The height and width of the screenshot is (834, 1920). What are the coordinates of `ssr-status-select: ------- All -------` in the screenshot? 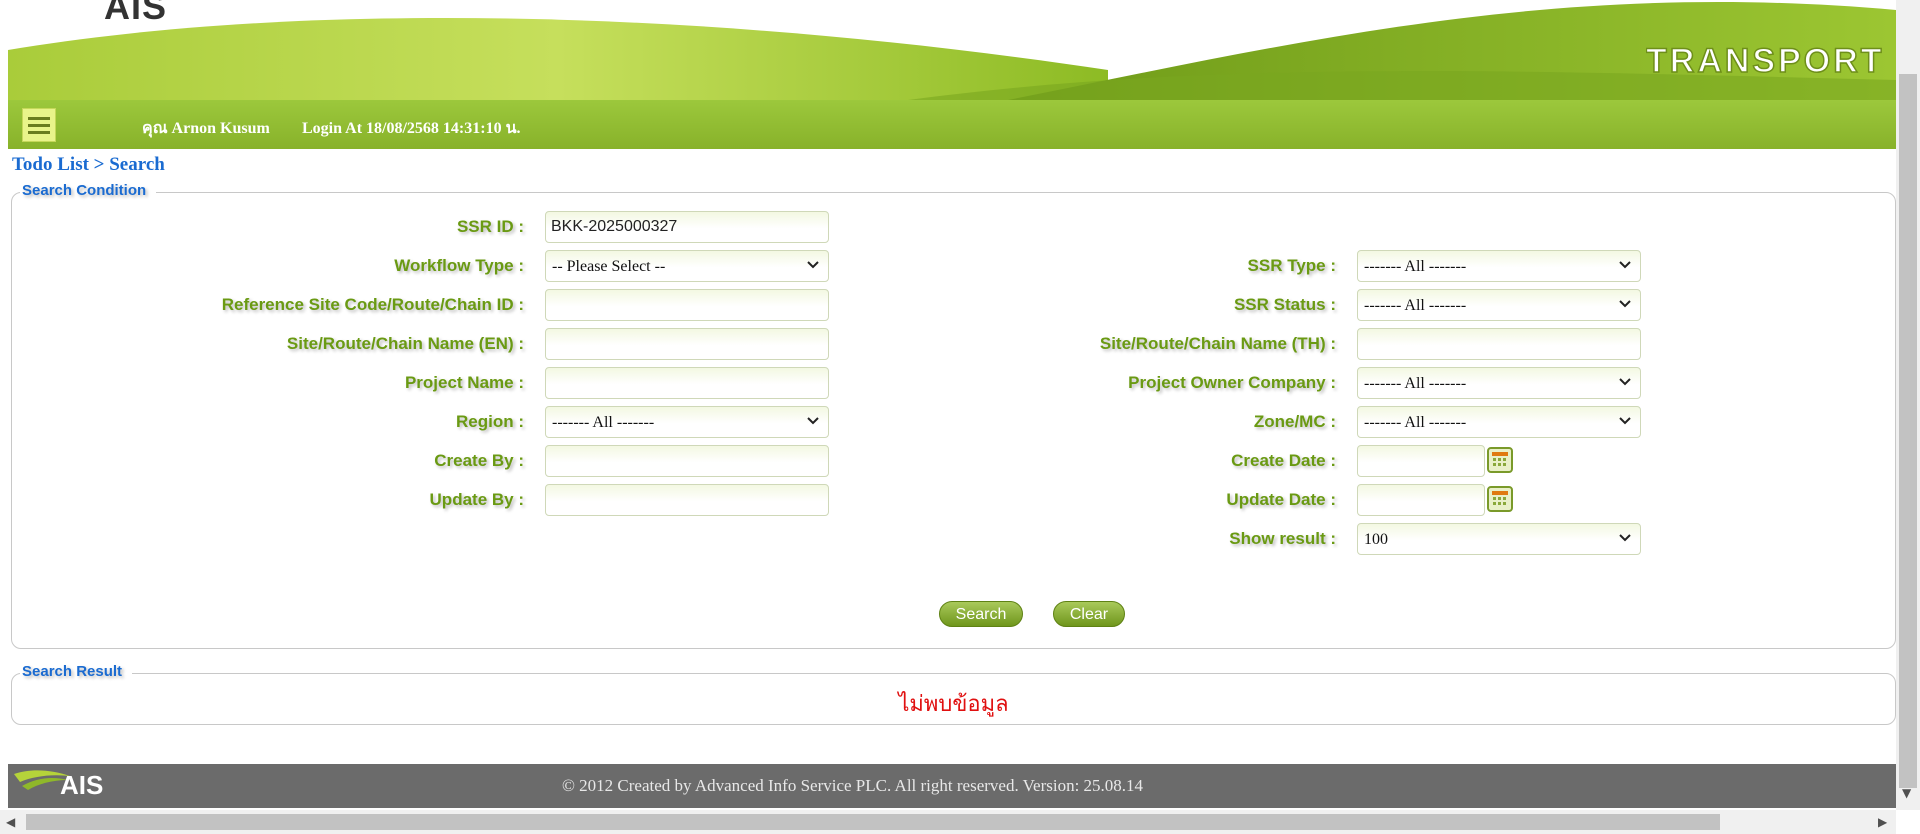 It's located at (1499, 305).